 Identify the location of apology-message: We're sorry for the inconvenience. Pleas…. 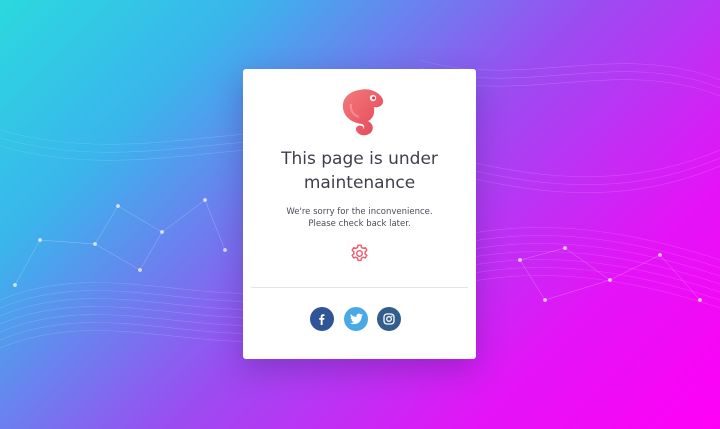
(359, 218).